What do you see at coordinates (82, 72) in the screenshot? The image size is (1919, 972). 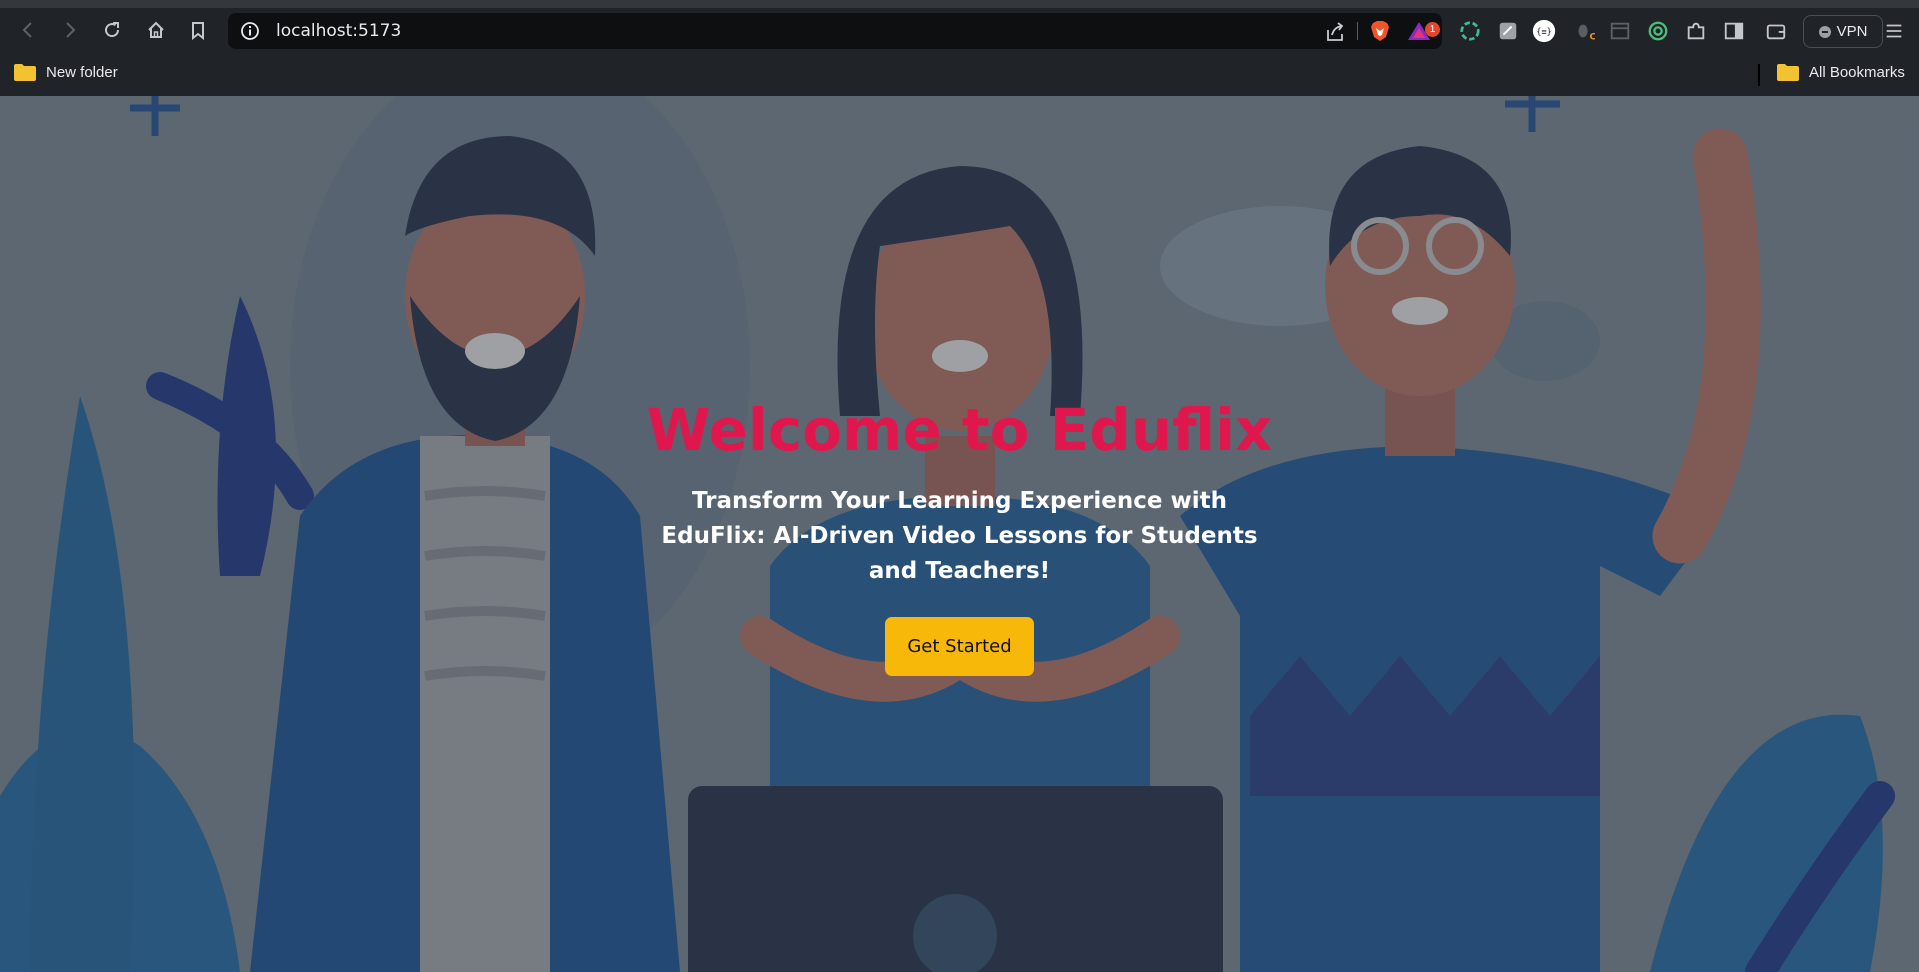 I see `bookmark-label: New folder` at bounding box center [82, 72].